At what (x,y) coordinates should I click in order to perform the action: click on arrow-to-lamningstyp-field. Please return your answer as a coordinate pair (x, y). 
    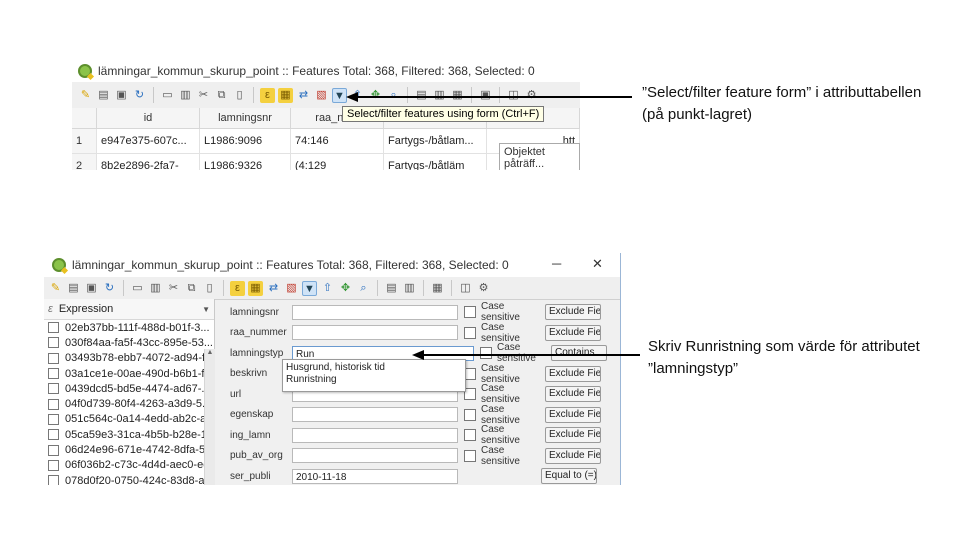
    Looking at the image, I should click on (526, 355).